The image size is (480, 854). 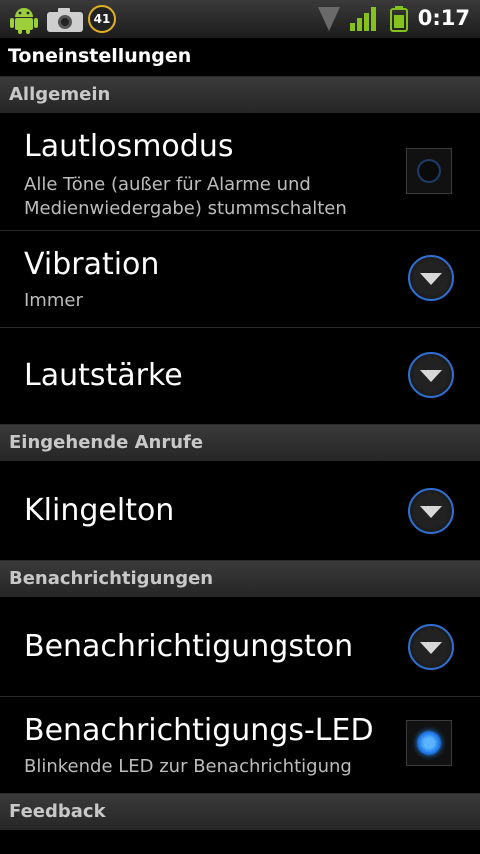 What do you see at coordinates (443, 18) in the screenshot?
I see `clock: 0:17` at bounding box center [443, 18].